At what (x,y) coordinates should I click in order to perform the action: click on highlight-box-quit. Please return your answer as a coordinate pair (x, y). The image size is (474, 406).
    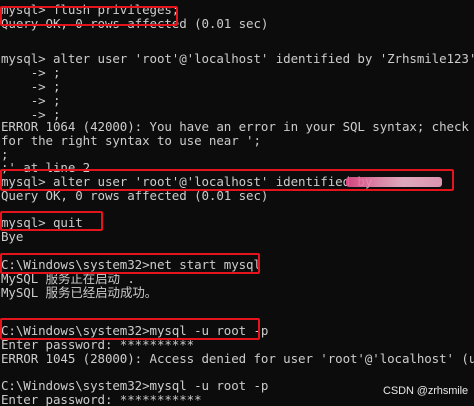
    Looking at the image, I should click on (51, 221).